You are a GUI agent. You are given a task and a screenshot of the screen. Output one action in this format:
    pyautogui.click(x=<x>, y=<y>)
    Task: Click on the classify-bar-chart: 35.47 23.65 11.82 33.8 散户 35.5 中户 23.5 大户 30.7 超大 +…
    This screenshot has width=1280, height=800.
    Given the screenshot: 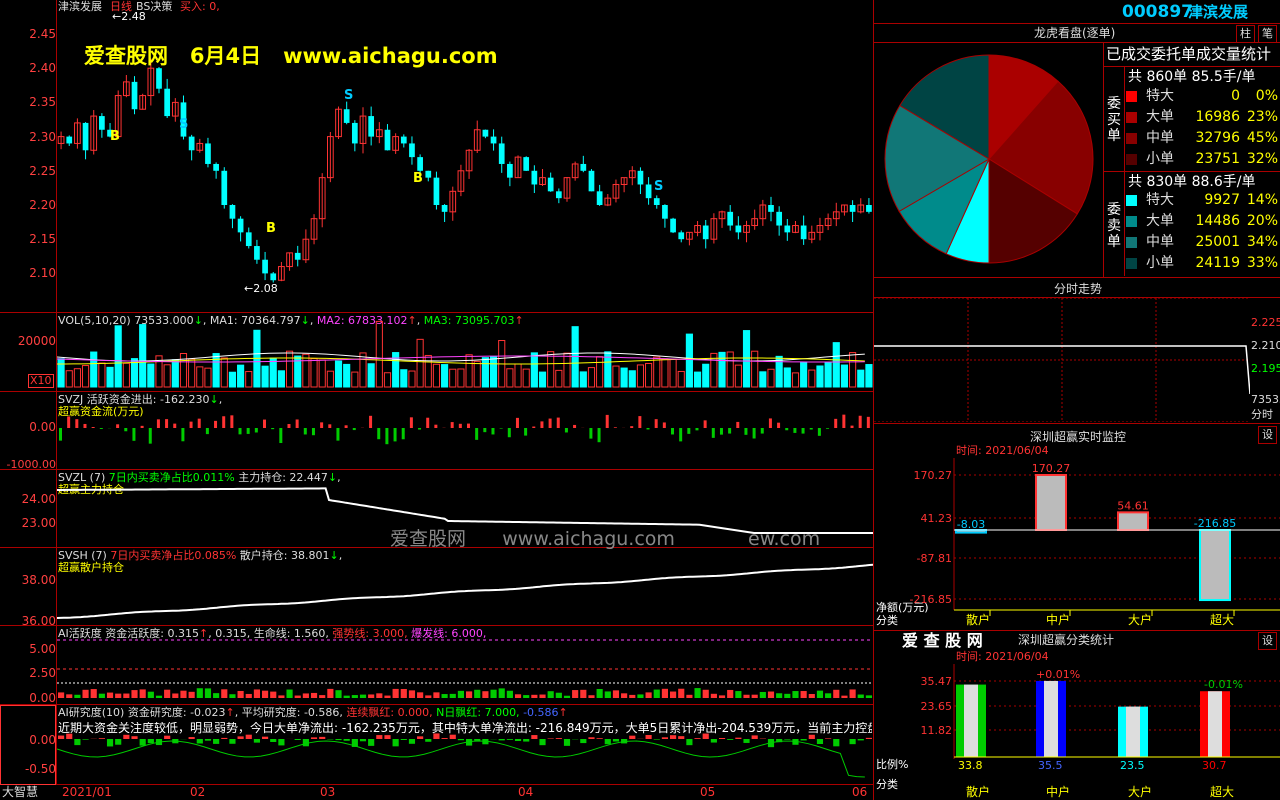 What is the action you would take?
    pyautogui.click(x=1077, y=732)
    